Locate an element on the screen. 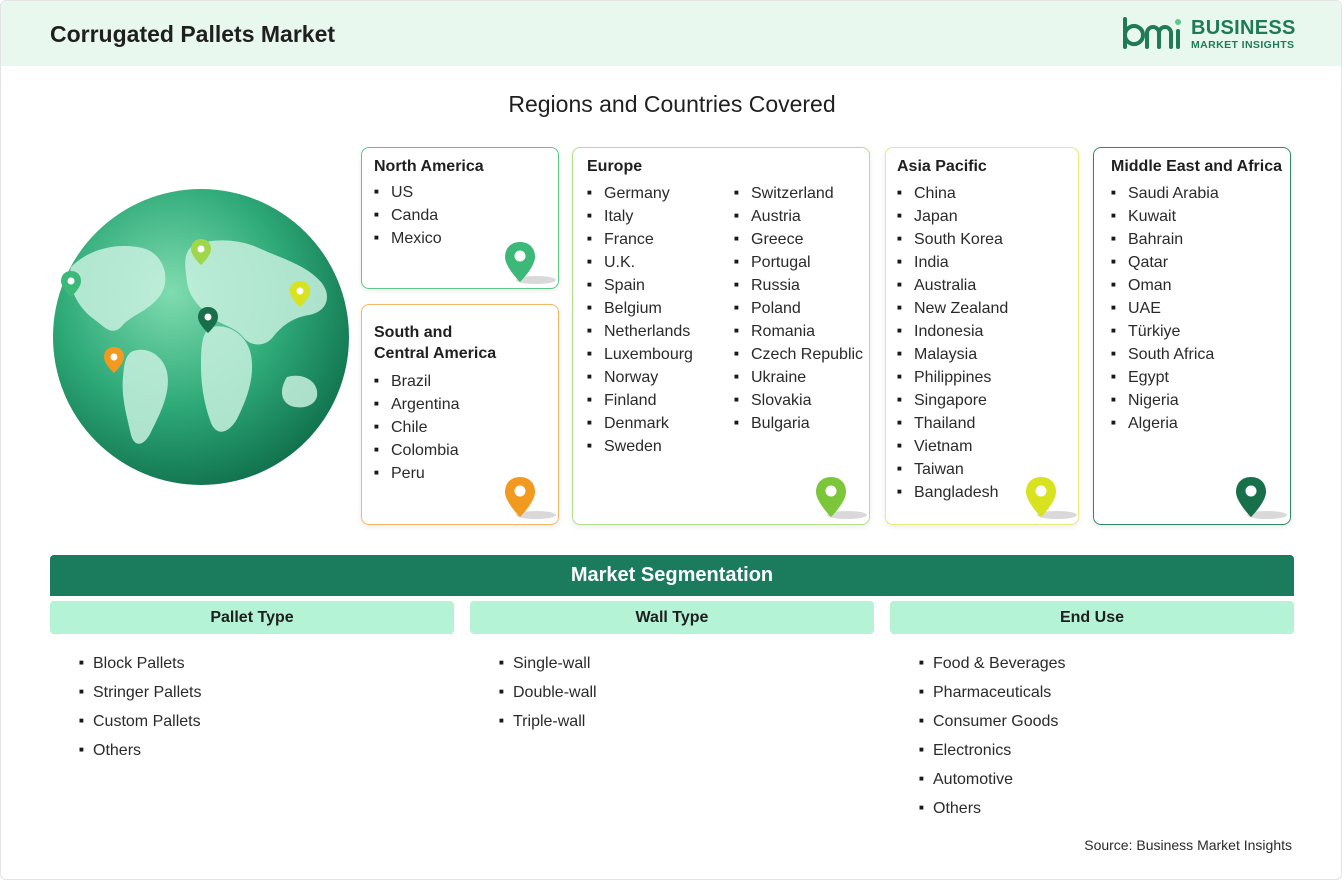 The image size is (1342, 880). list-item: Algeria is located at coordinates (1165, 423).